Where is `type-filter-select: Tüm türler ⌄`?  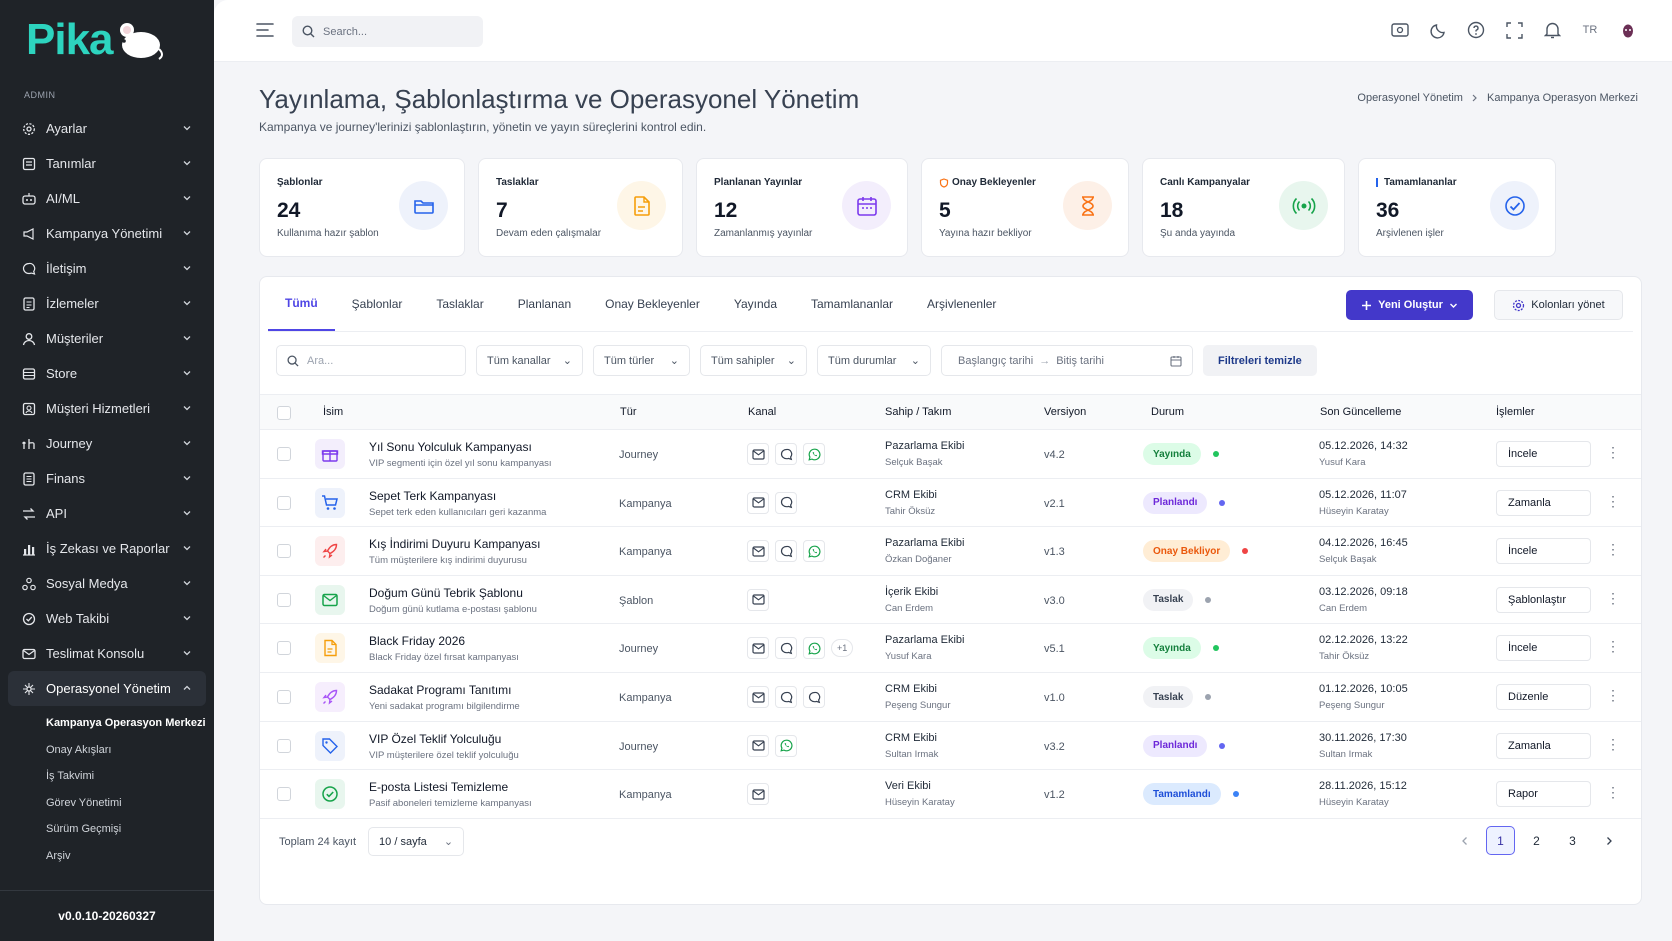 type-filter-select: Tüm türler ⌄ is located at coordinates (641, 360).